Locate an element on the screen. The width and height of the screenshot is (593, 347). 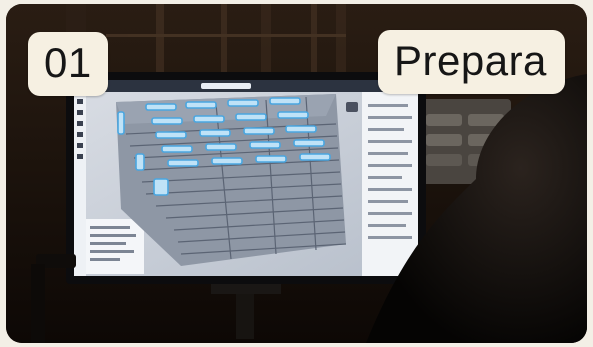
step-title-badge: Prepara is located at coordinates (471, 62).